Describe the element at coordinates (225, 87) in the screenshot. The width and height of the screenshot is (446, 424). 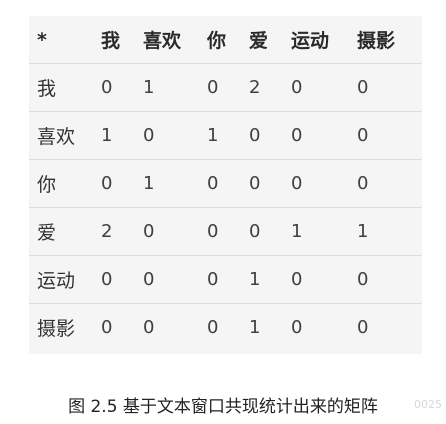
I see `table-row: 我 0 1 0 2 0 0` at that location.